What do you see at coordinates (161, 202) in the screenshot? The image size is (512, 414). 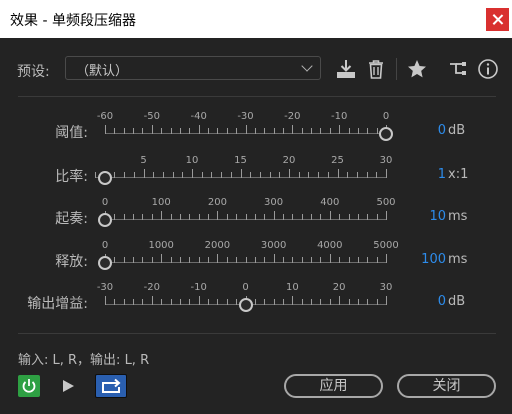 I see `slider-tick-label: 100` at bounding box center [161, 202].